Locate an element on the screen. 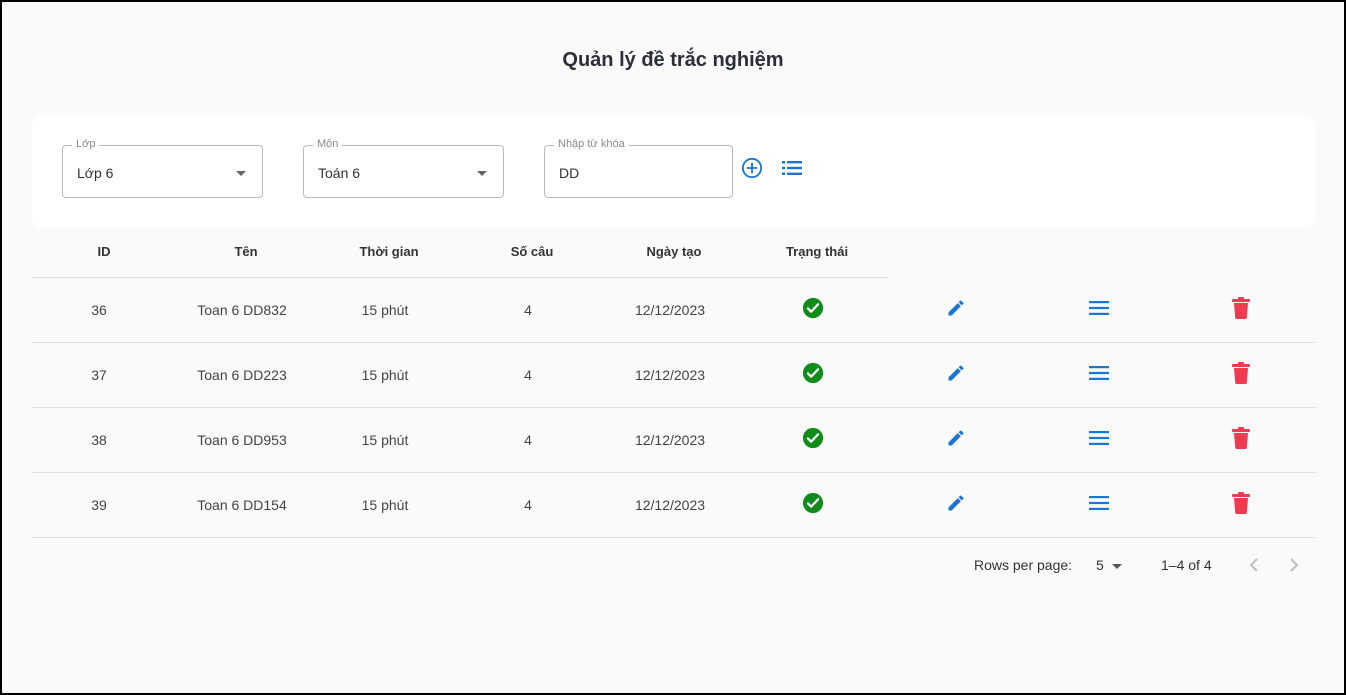 This screenshot has height=695, width=1346. subject-select: Môn Toán 6 is located at coordinates (403, 168).